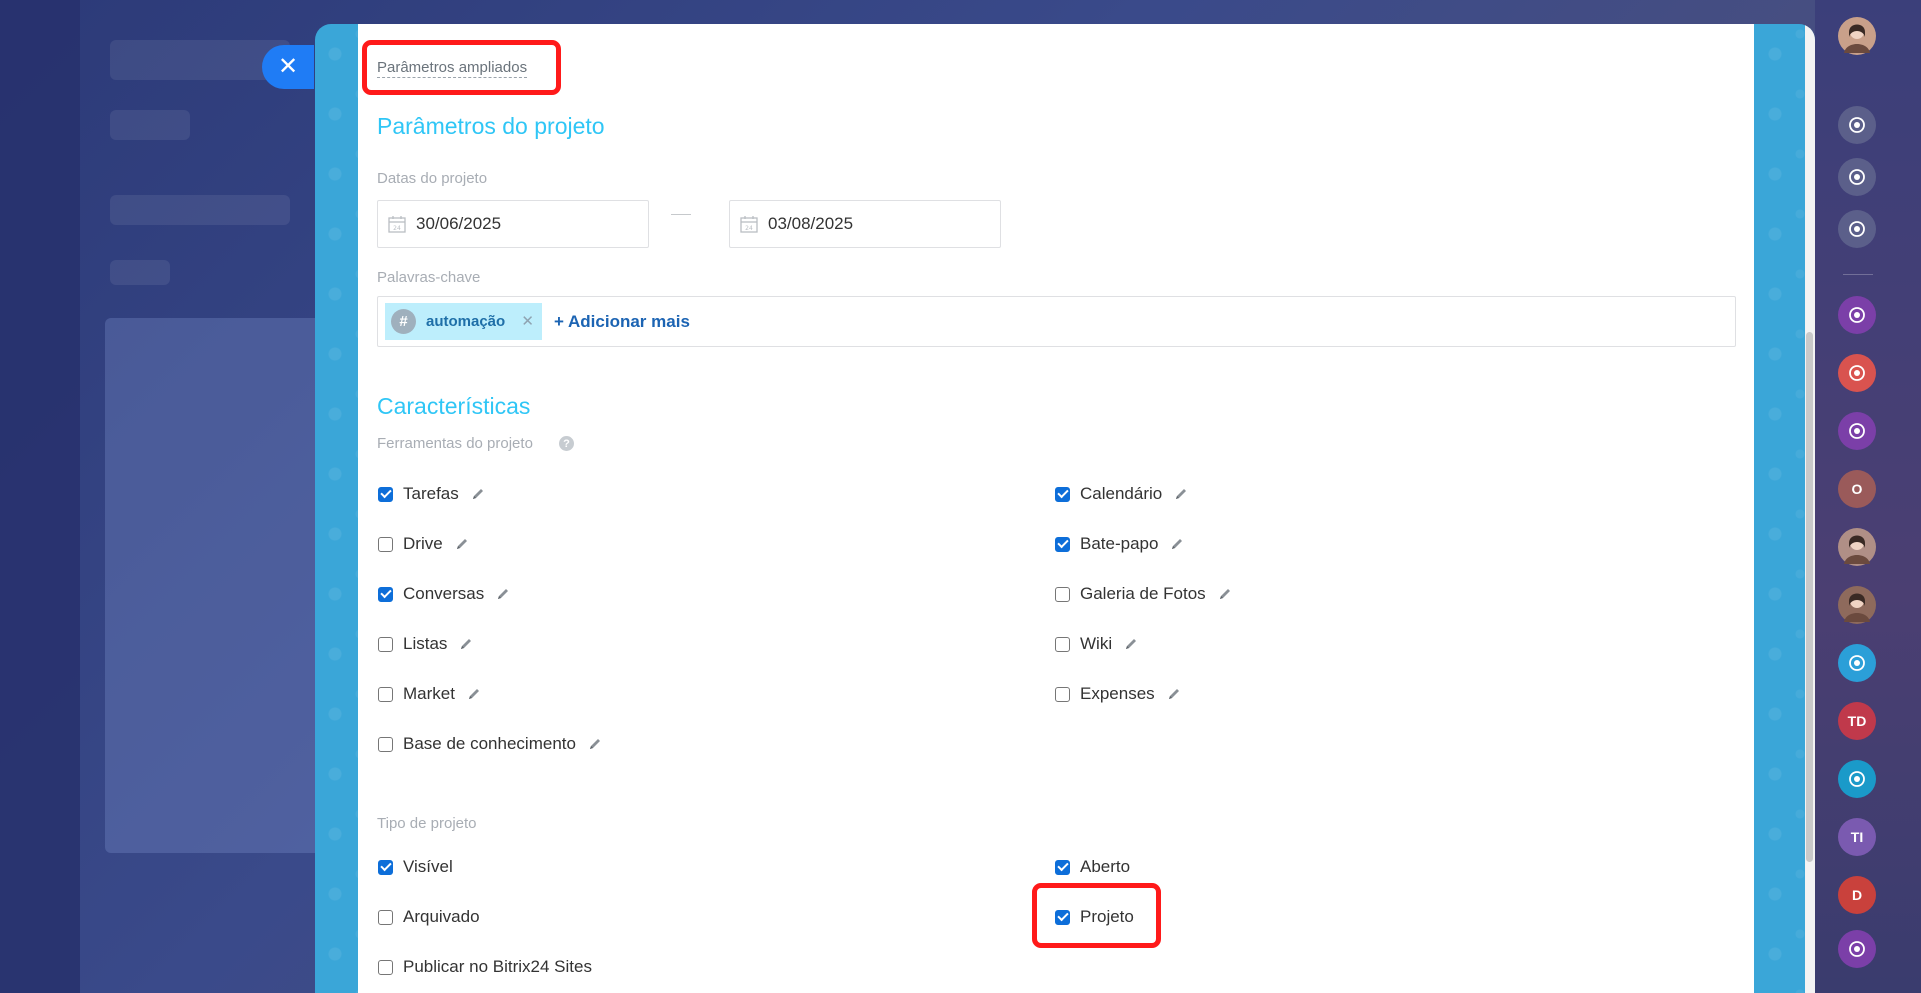  What do you see at coordinates (441, 917) in the screenshot?
I see `checkbox-label: Arquivado` at bounding box center [441, 917].